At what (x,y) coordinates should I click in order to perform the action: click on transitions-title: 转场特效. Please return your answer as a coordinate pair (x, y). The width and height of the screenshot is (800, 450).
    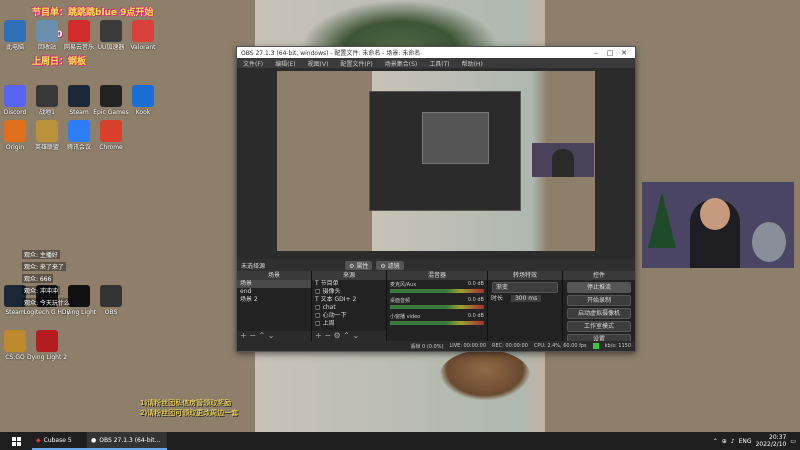
    Looking at the image, I should click on (525, 275).